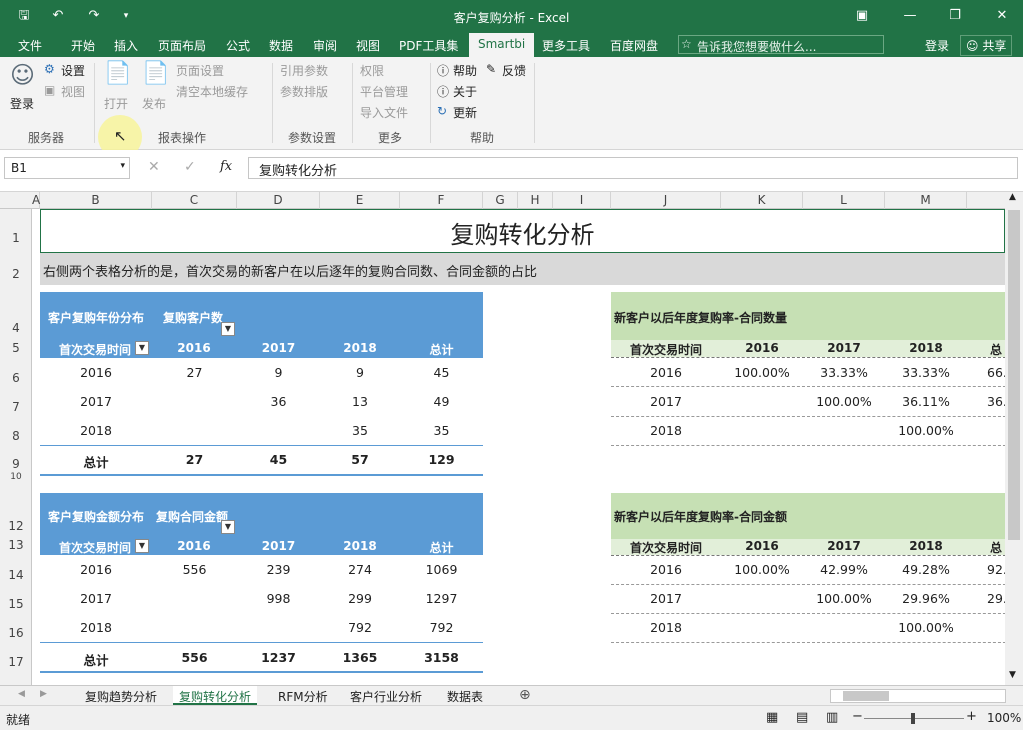 Image resolution: width=1023 pixels, height=730 pixels. I want to click on sheet-tab-repurchase-conversion: 复购转化分析, so click(215, 695).